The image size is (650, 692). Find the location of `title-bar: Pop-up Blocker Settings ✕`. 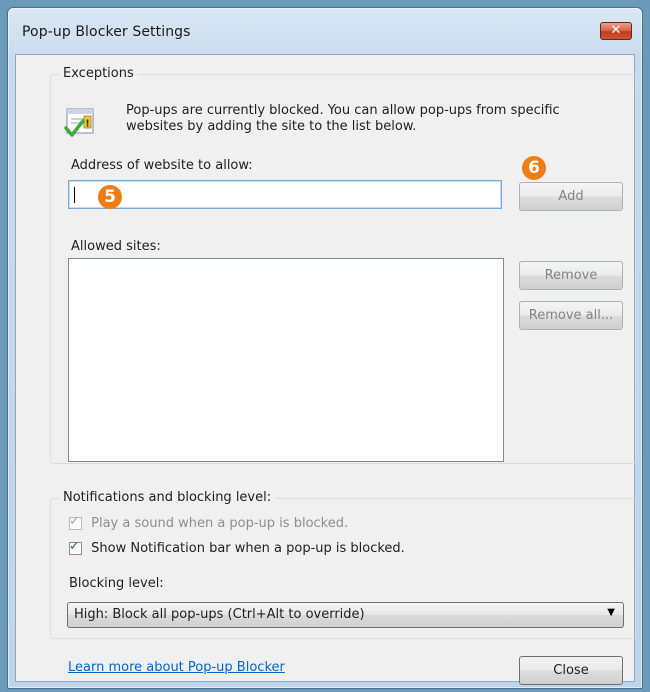

title-bar: Pop-up Blocker Settings ✕ is located at coordinates (325, 31).